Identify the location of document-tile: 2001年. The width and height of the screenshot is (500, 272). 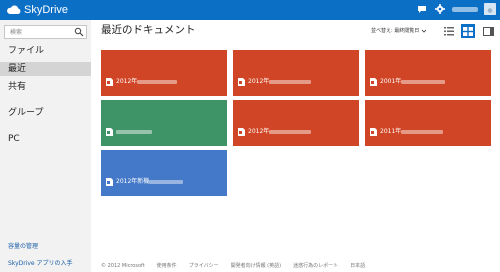
(428, 73).